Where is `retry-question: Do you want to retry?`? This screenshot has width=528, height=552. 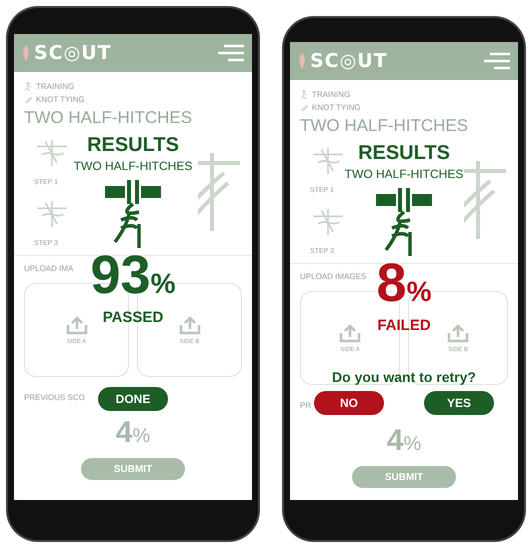
retry-question: Do you want to retry? is located at coordinates (404, 377).